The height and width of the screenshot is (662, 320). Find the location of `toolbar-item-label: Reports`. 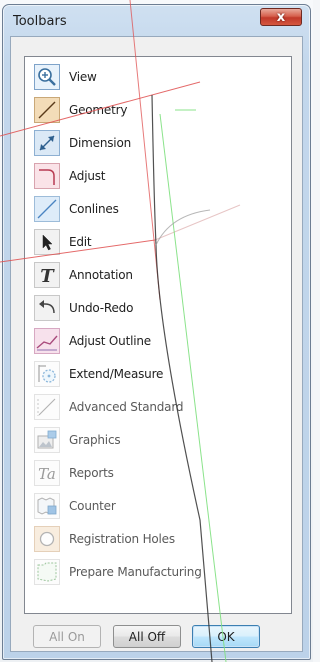

toolbar-item-label: Reports is located at coordinates (91, 473).